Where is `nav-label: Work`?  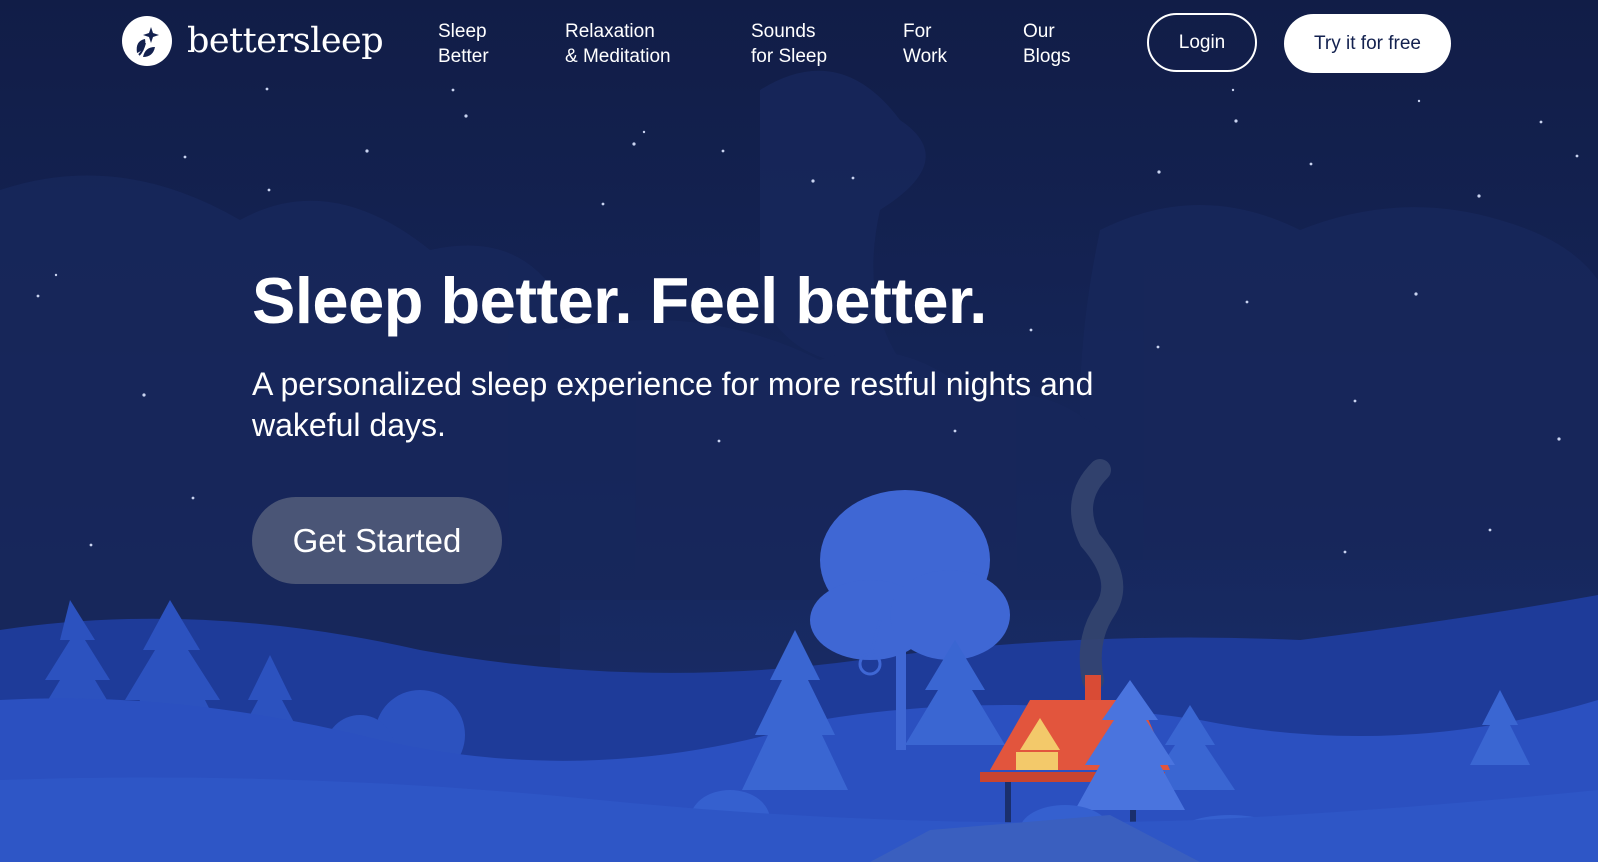 nav-label: Work is located at coordinates (925, 56).